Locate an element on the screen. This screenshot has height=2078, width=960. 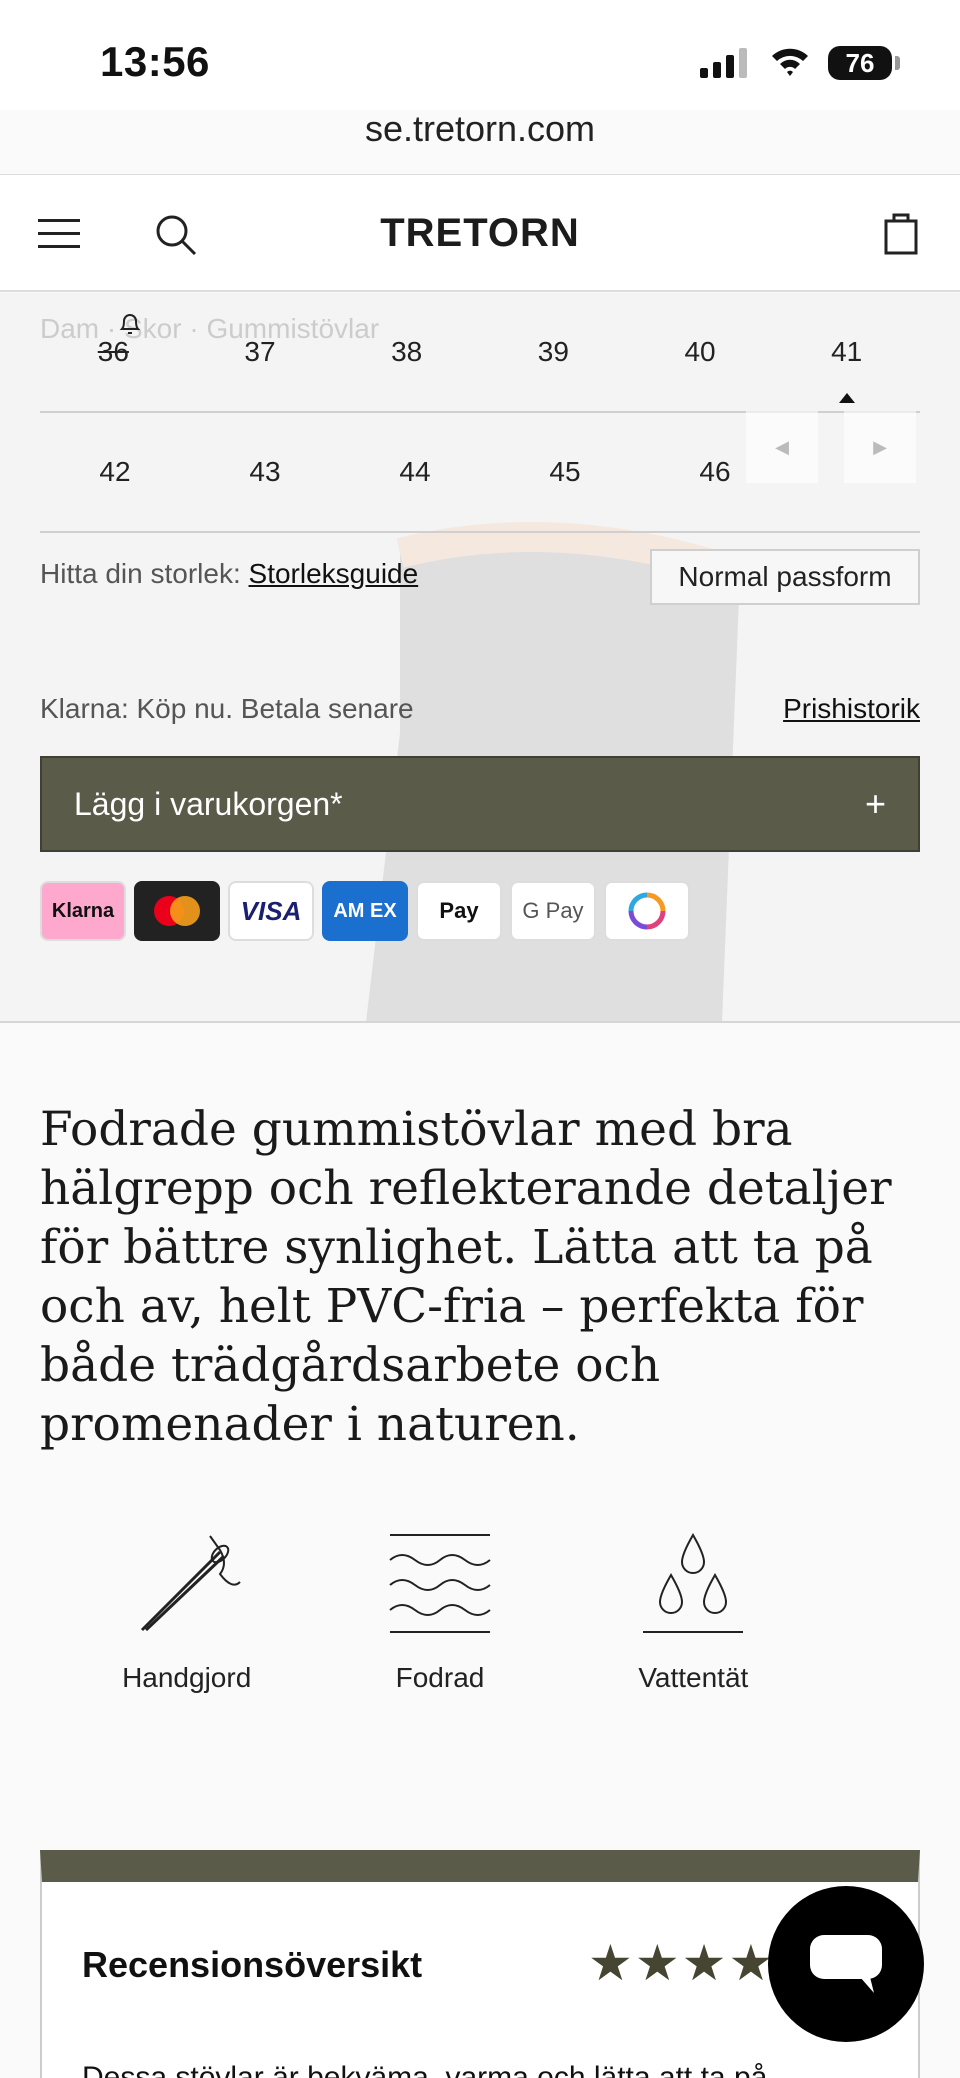
size-help-label: Hitta din storlek: is located at coordinates (140, 573).